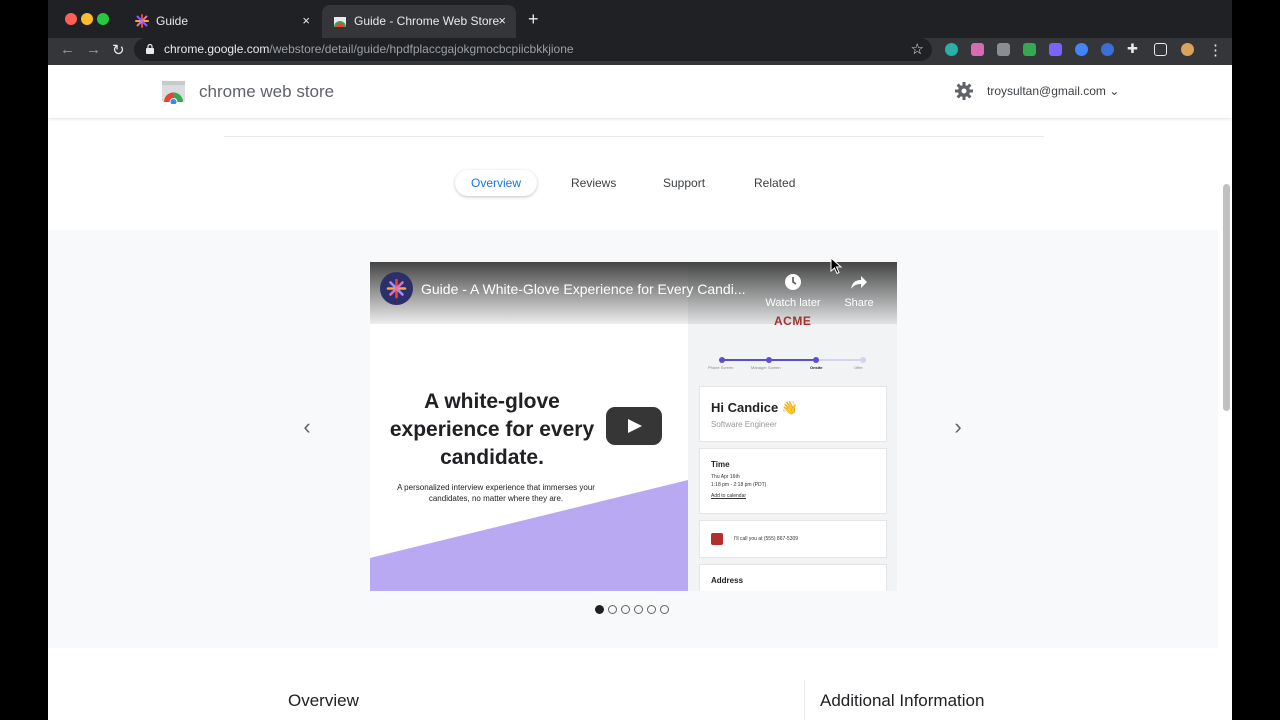 The height and width of the screenshot is (720, 1280). What do you see at coordinates (964, 91) in the screenshot?
I see `gear-icon` at bounding box center [964, 91].